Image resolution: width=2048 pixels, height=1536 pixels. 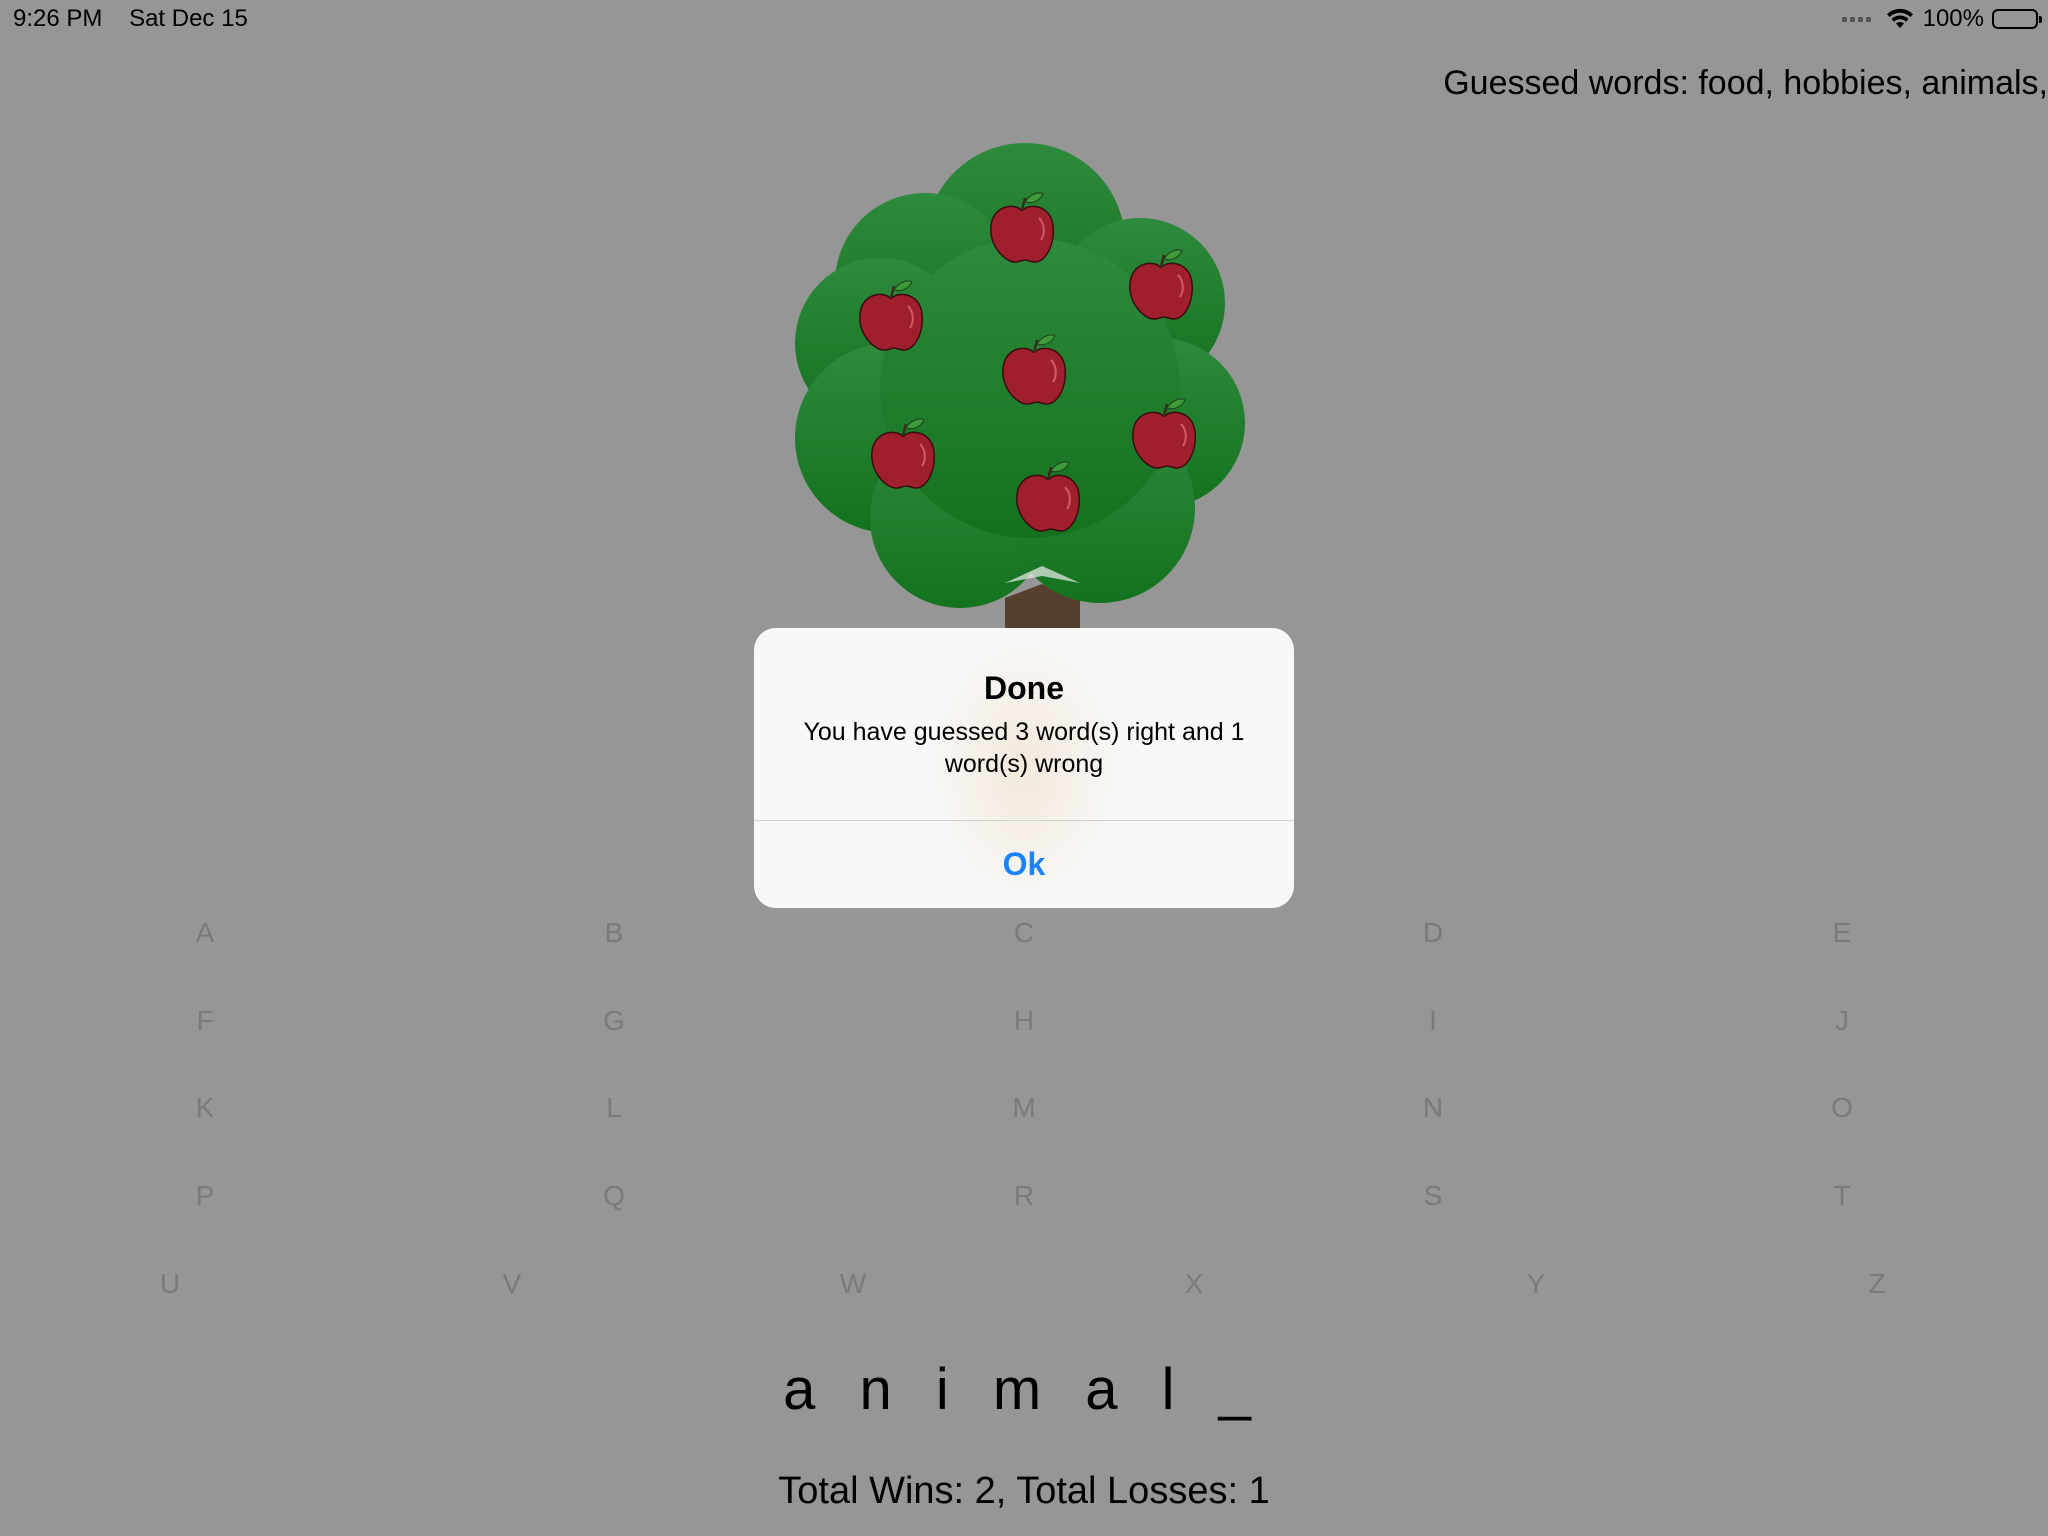 I want to click on letter-button-r: R, so click(x=1024, y=1196).